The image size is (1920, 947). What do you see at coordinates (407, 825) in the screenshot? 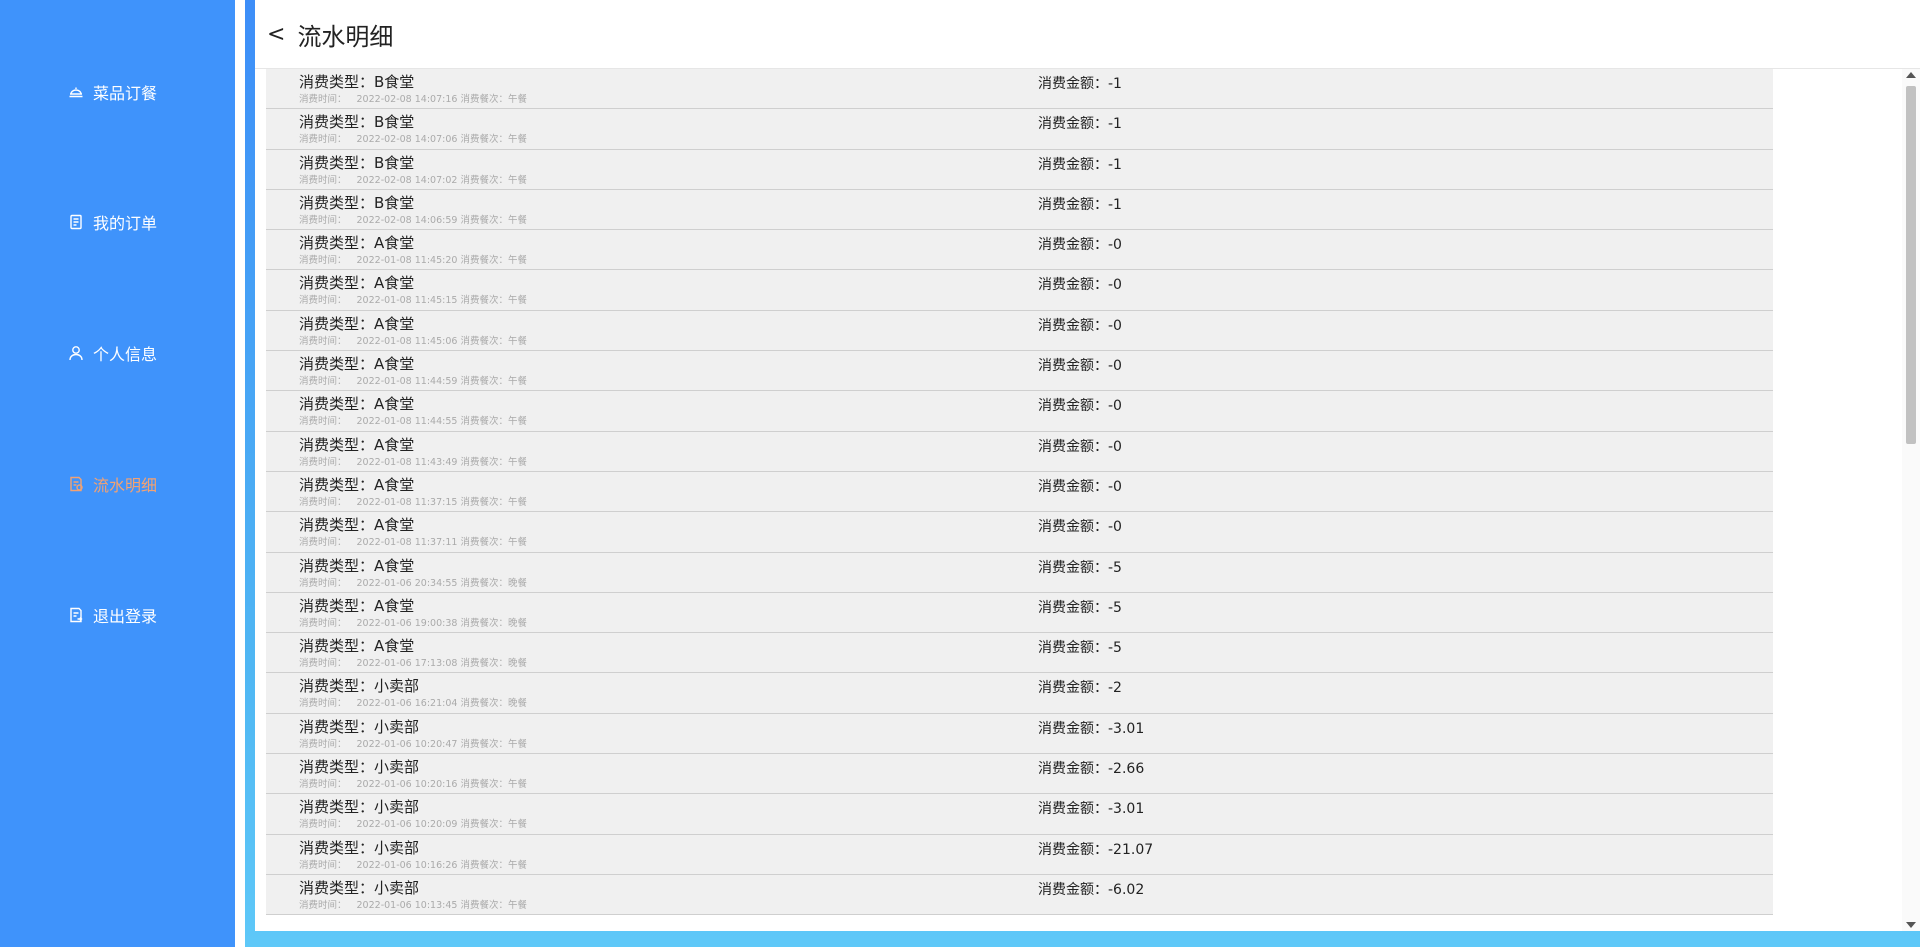
I see `time-value: 2022-01-06 10:20:09` at bounding box center [407, 825].